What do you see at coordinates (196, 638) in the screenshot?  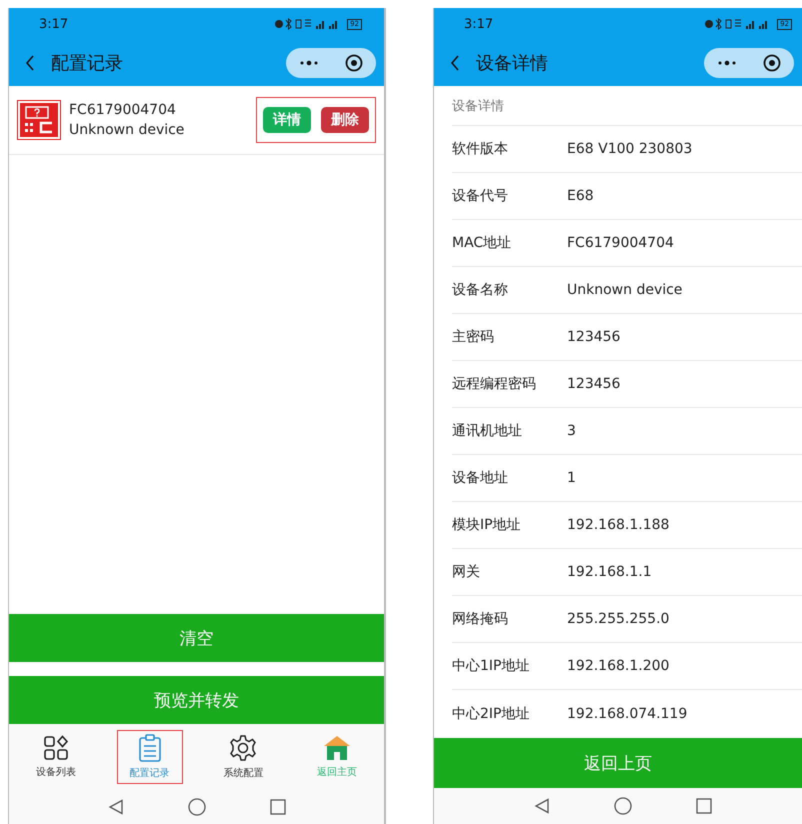 I see `clear-button: 清空` at bounding box center [196, 638].